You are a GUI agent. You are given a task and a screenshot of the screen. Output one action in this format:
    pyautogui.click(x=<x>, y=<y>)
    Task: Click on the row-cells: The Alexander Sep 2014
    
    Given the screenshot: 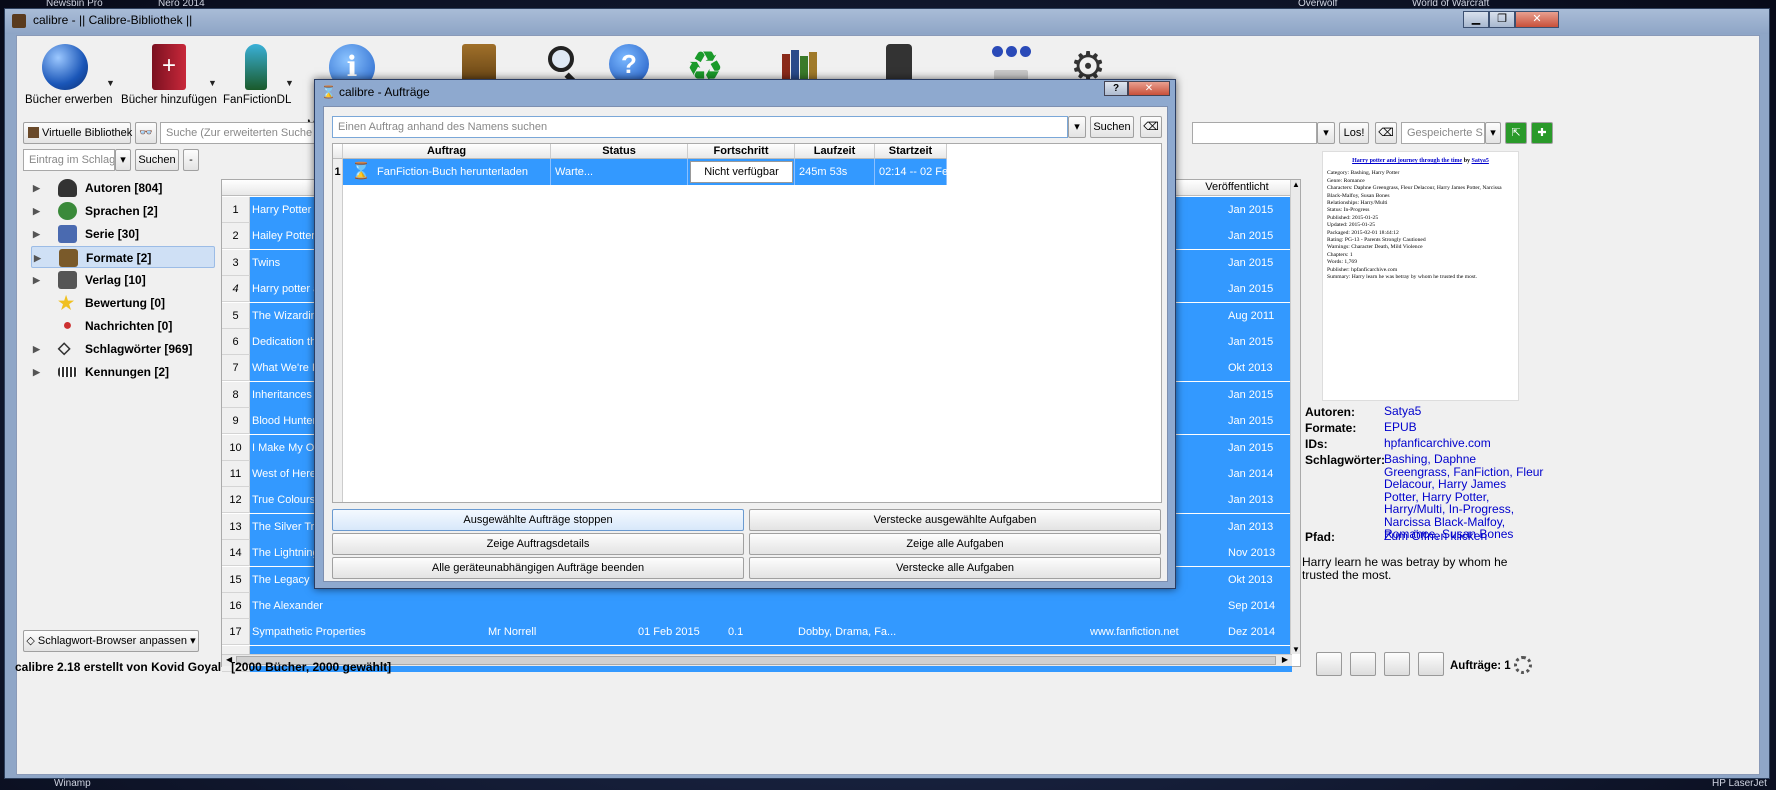 What is the action you would take?
    pyautogui.click(x=771, y=606)
    